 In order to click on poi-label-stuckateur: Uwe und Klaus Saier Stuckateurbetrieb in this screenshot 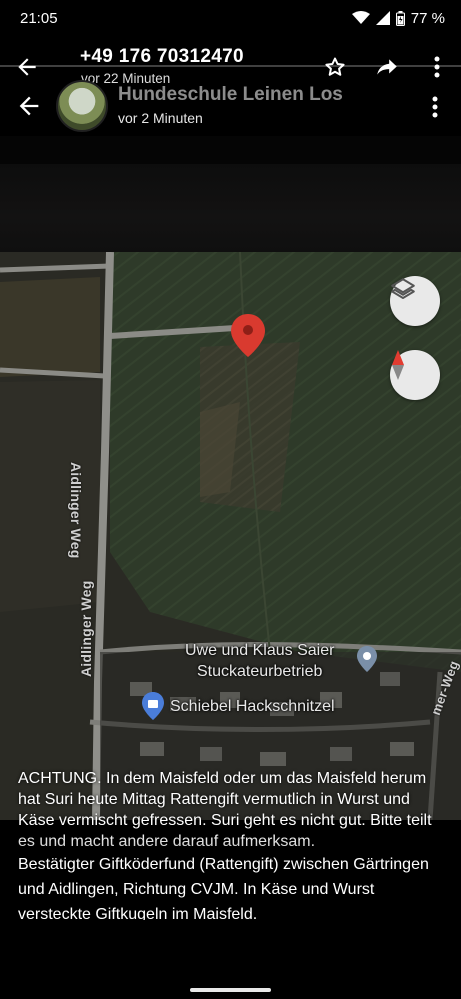, I will do `click(260, 661)`.